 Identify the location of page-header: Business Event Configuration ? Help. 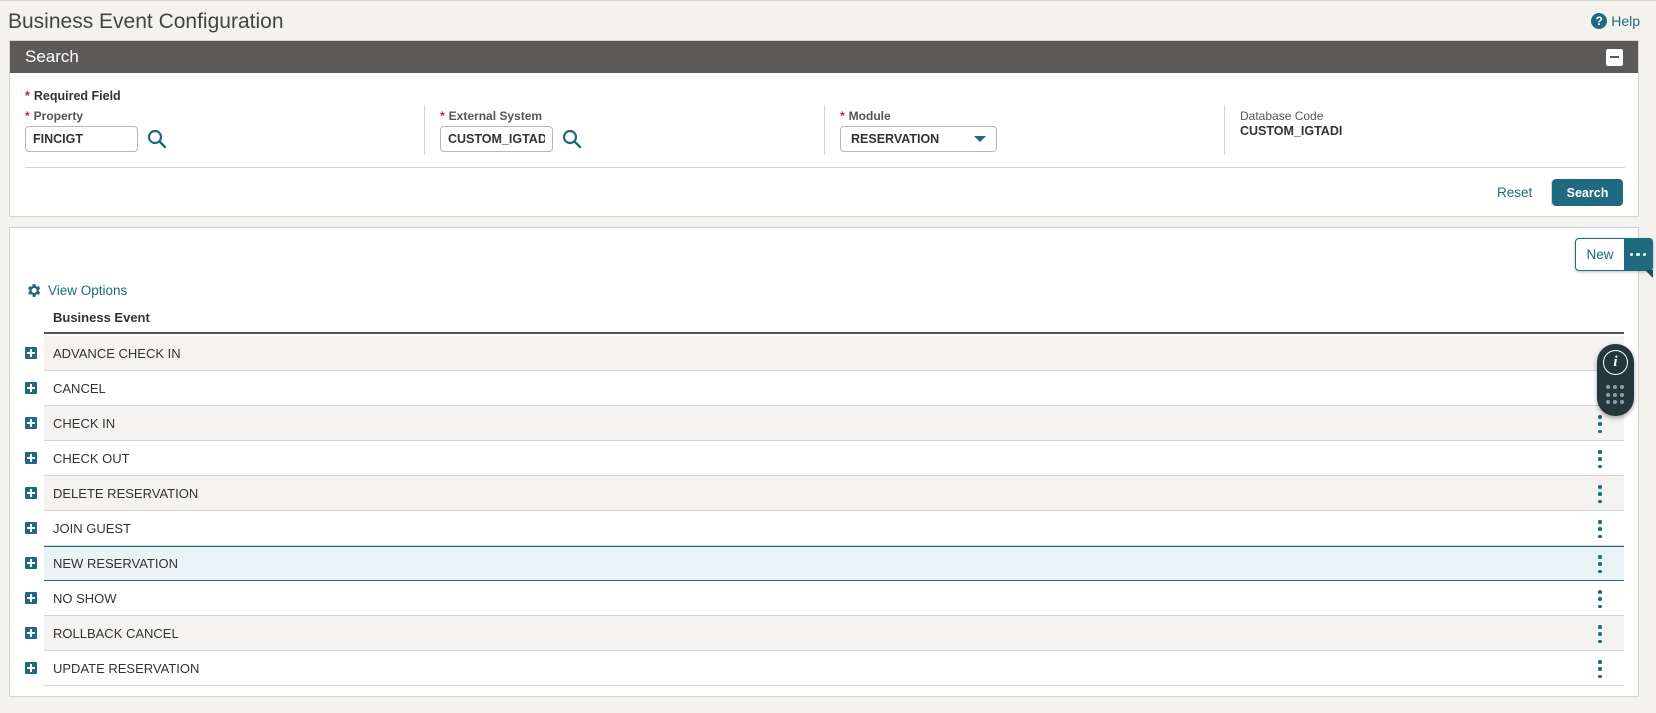
(828, 20).